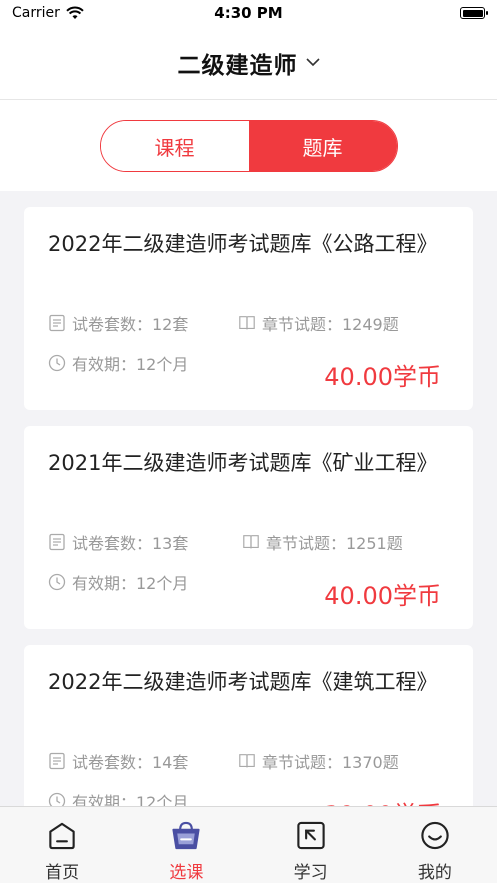  What do you see at coordinates (434, 873) in the screenshot?
I see `tab-label: 我的` at bounding box center [434, 873].